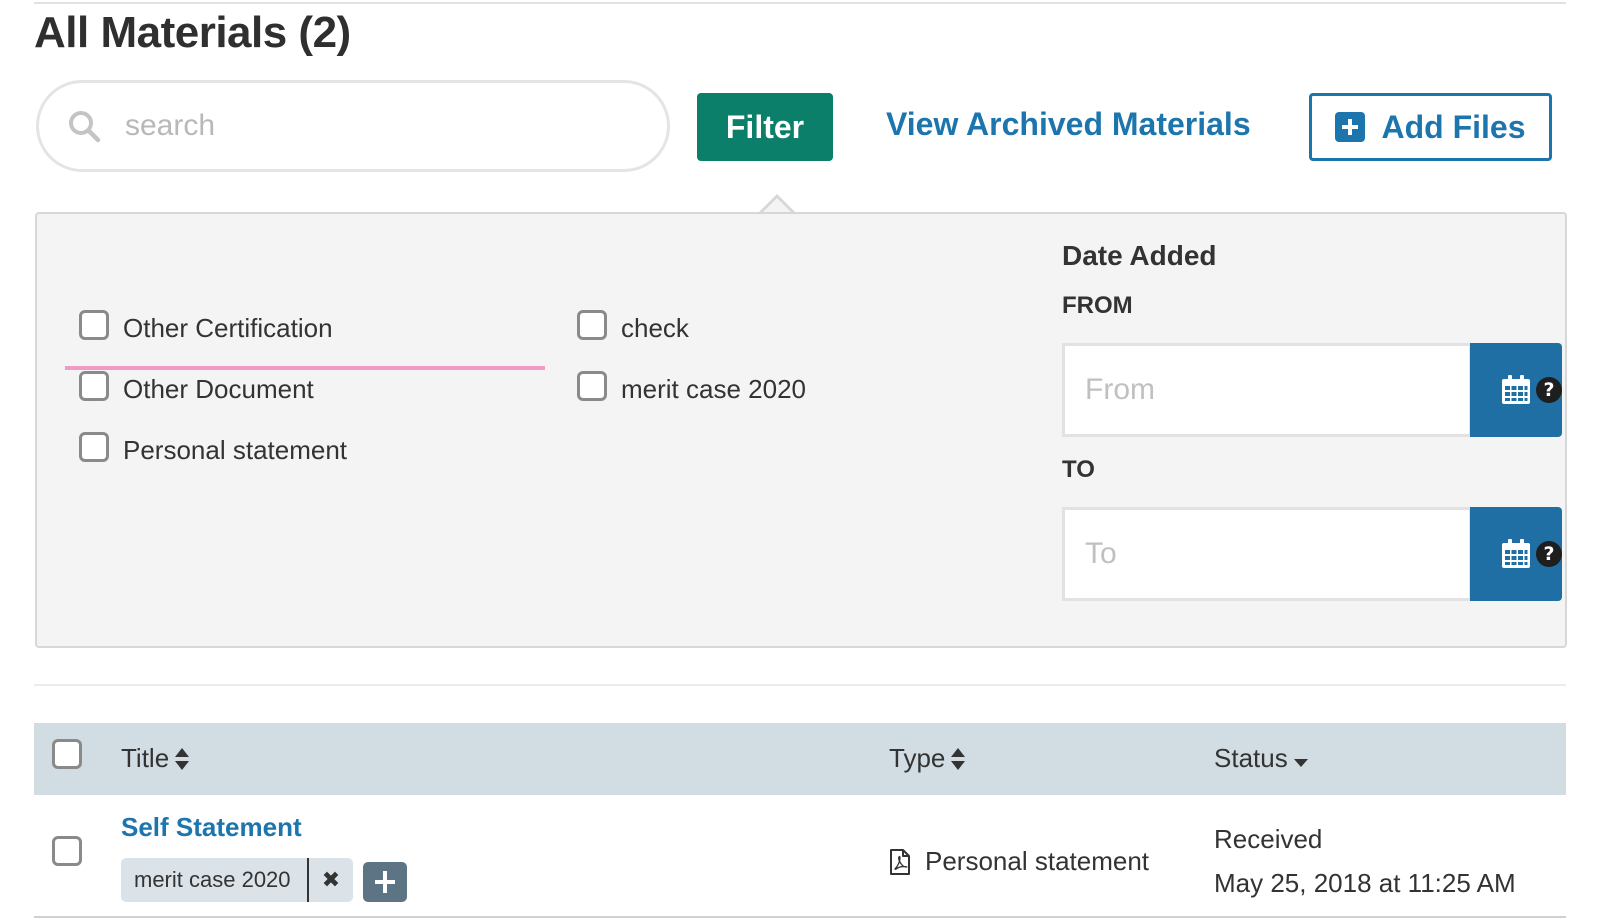  I want to click on column-header-title: Title, so click(155, 758).